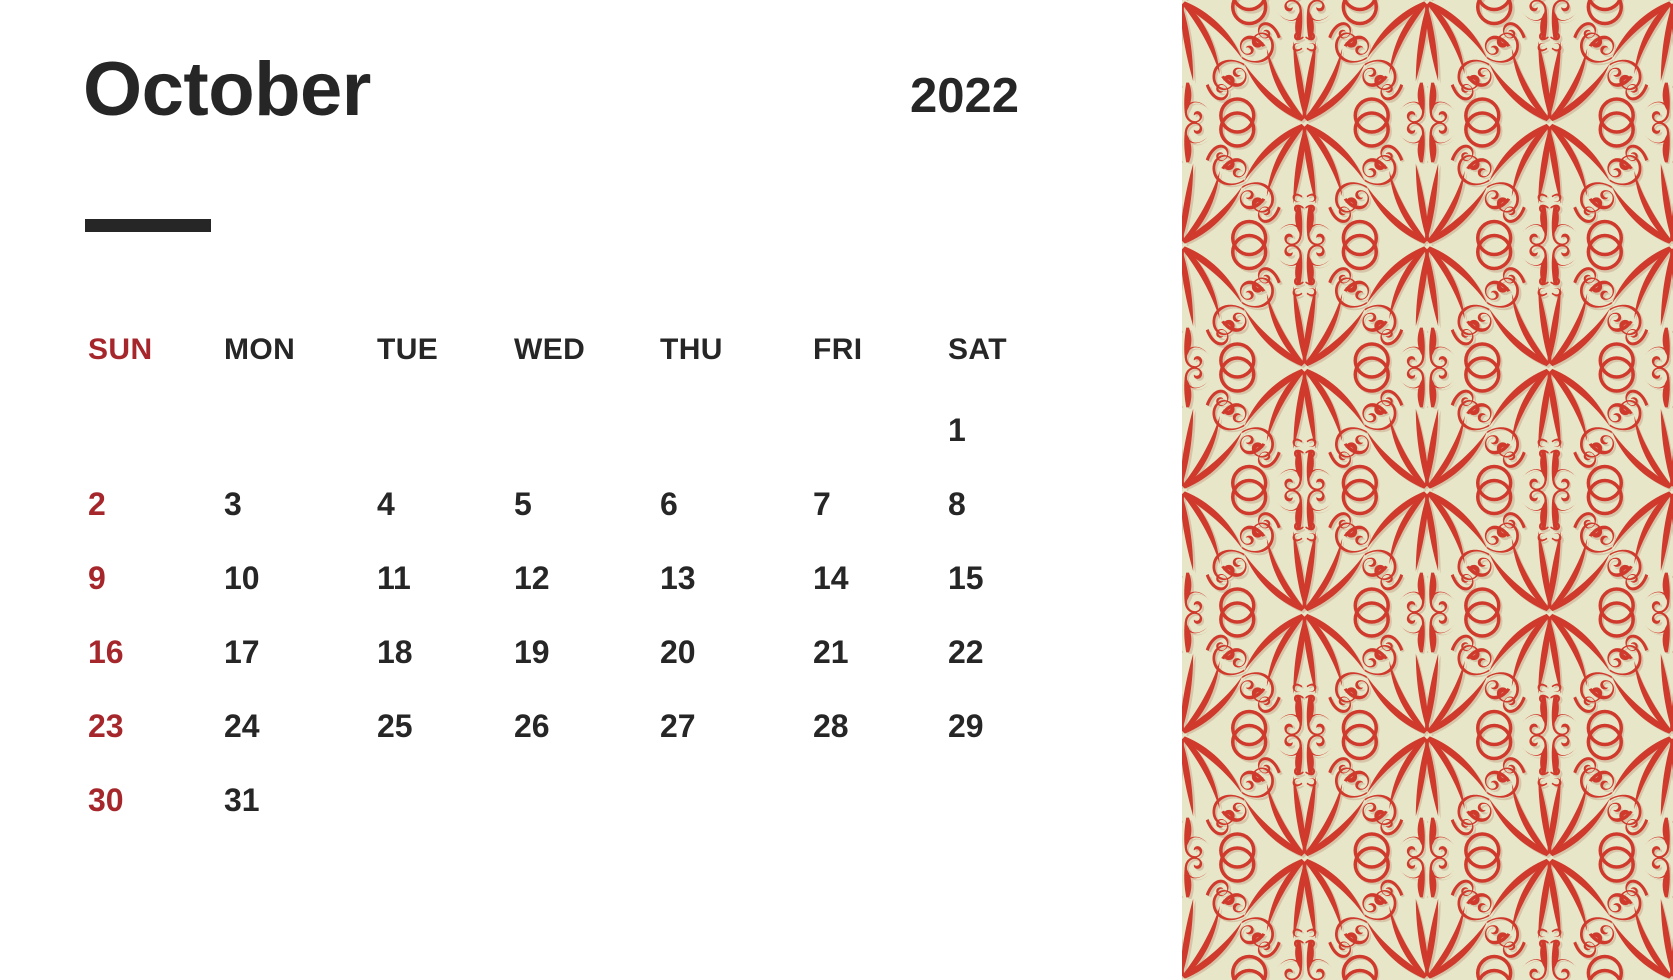 The height and width of the screenshot is (980, 1673). Describe the element at coordinates (678, 578) in the screenshot. I see `date-cell-13: 13` at that location.